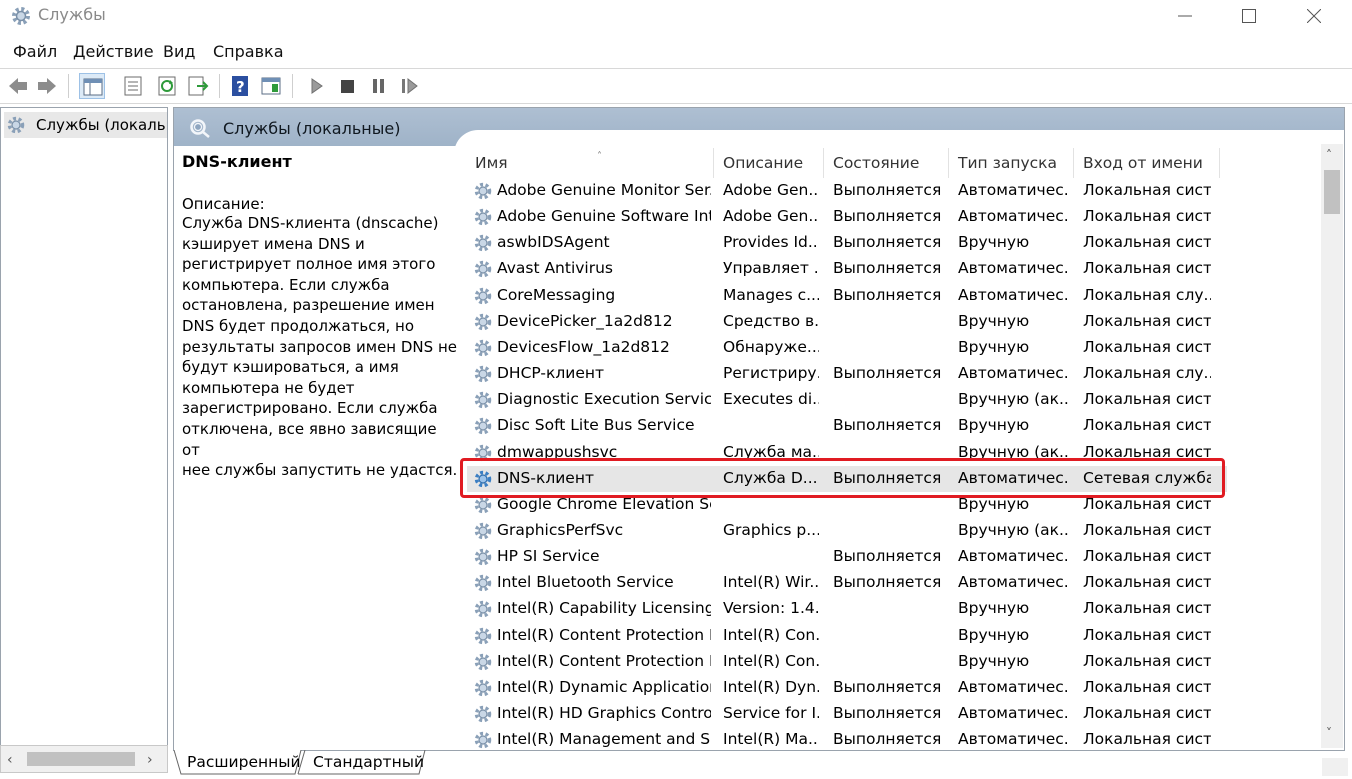 The image size is (1352, 779). I want to click on maximize-button, so click(1249, 16).